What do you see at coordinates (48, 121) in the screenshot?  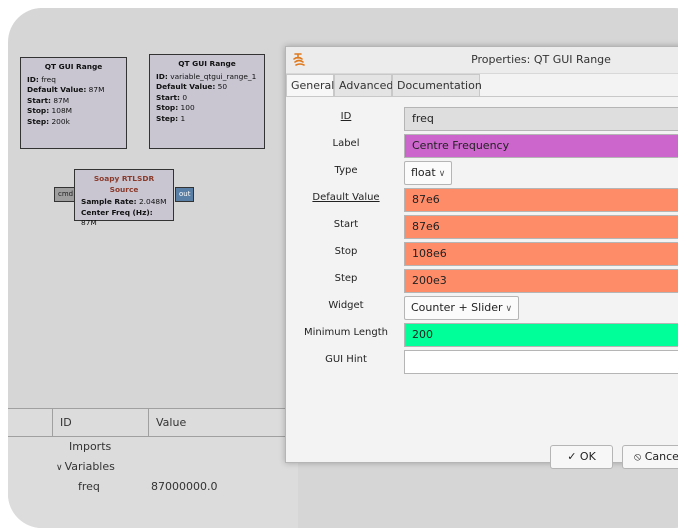 I see `block-param: Step: 200k` at bounding box center [48, 121].